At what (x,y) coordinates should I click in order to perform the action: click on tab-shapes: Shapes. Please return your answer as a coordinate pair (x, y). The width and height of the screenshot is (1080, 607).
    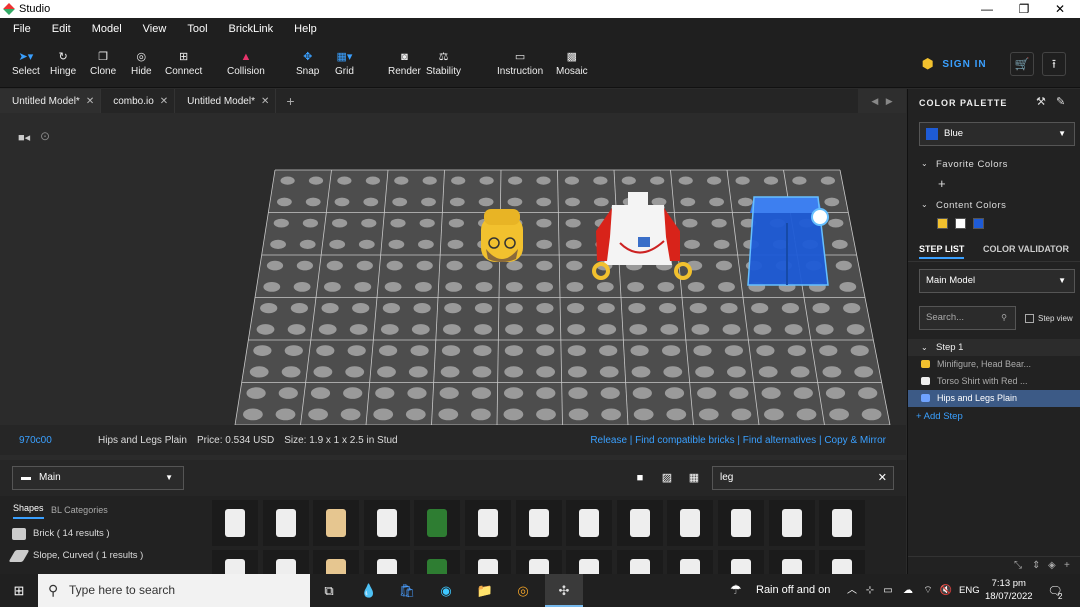
    Looking at the image, I should click on (28, 509).